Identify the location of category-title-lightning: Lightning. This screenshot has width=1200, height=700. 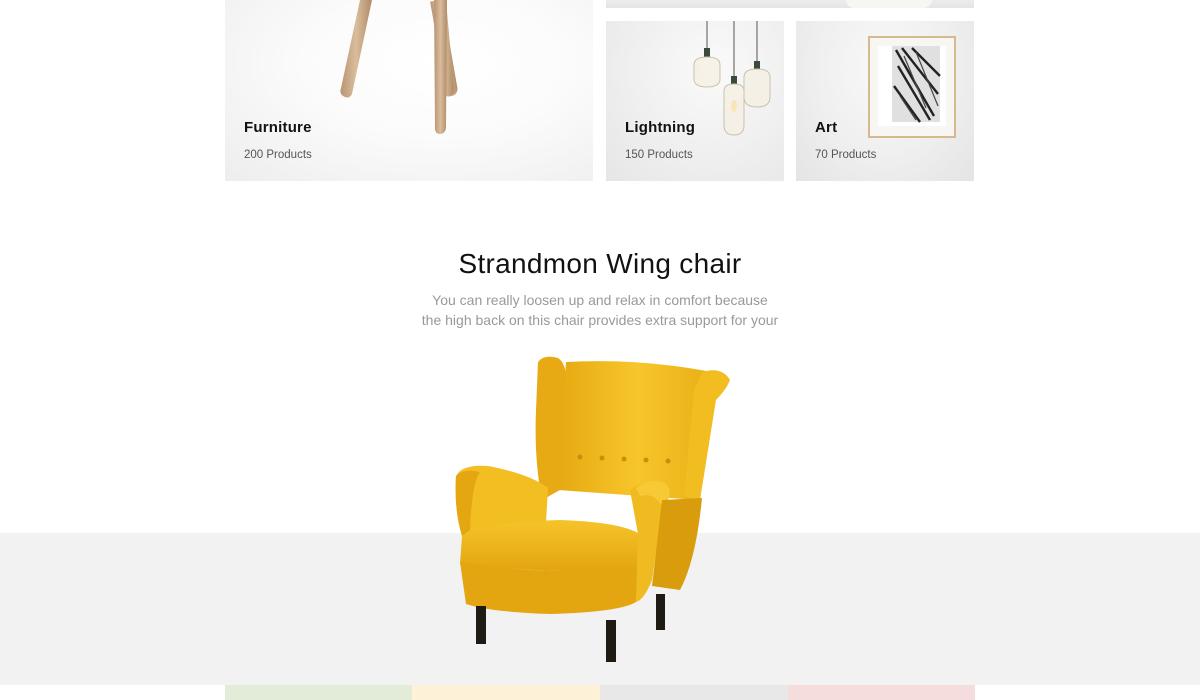
(660, 127).